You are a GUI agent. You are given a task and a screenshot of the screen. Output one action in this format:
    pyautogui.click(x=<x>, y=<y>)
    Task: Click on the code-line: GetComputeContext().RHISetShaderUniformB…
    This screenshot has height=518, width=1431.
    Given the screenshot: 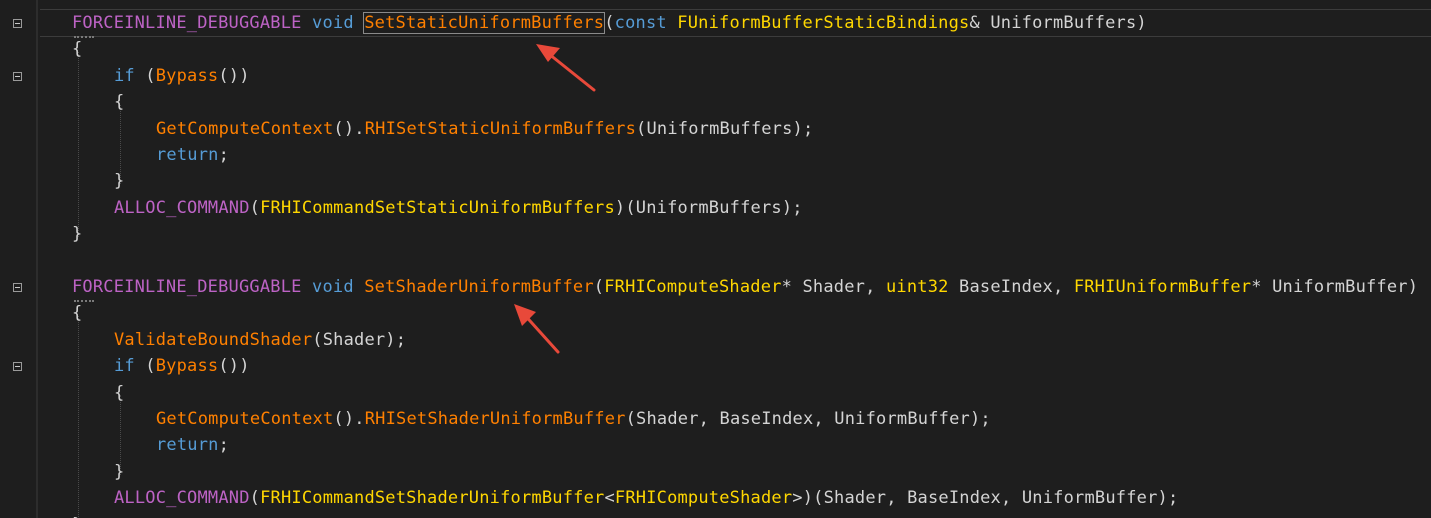 What is the action you would take?
    pyautogui.click(x=573, y=419)
    